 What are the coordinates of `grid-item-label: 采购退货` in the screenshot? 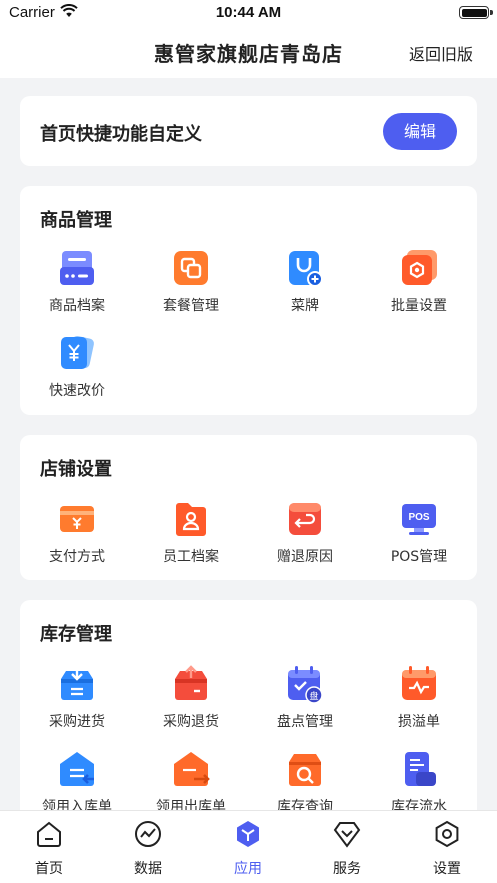 It's located at (191, 722).